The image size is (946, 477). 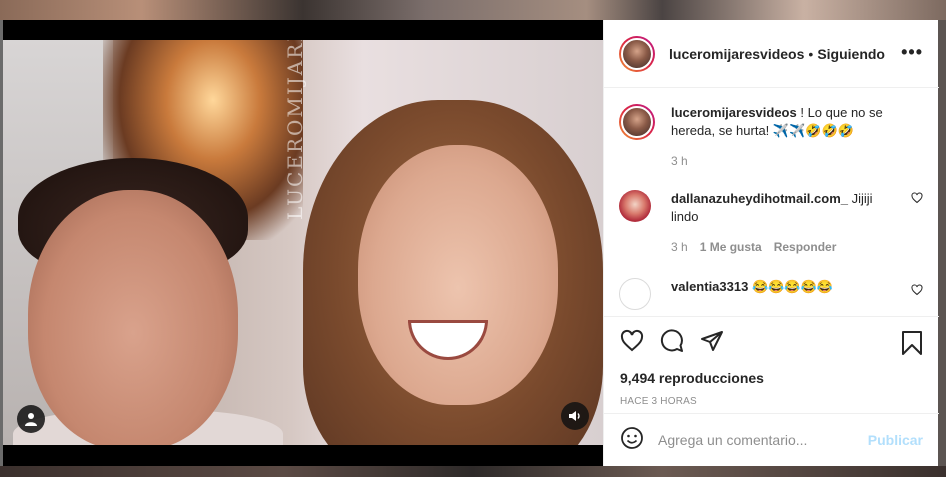 I want to click on save-icon, so click(x=912, y=345).